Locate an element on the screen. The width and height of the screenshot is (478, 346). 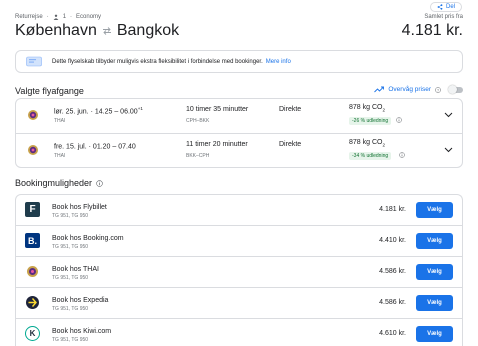
trip-type: Returrejse is located at coordinates (29, 17).